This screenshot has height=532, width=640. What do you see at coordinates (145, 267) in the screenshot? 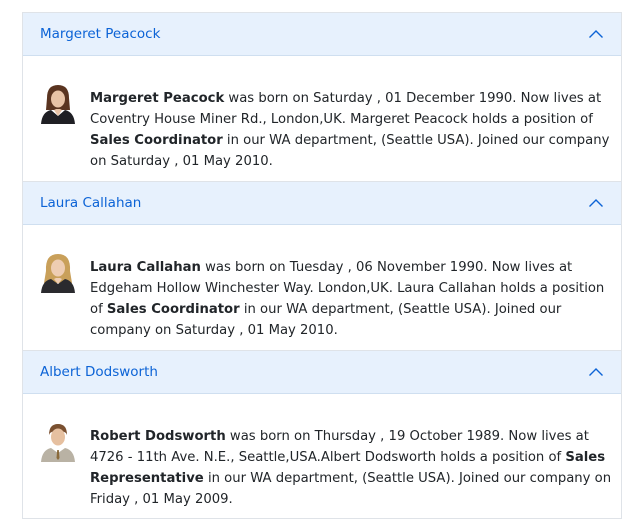
I see `employee-name: Laura Callahan` at bounding box center [145, 267].